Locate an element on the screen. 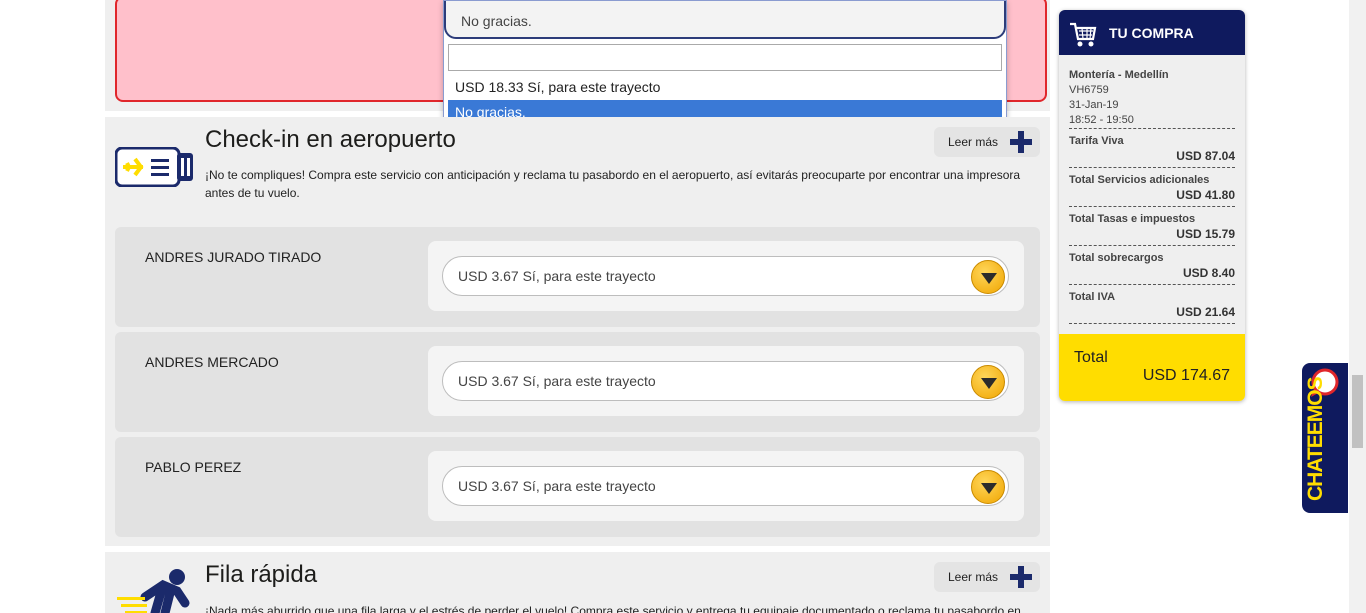  checkin-leer-mas-button: Leer más is located at coordinates (987, 142).